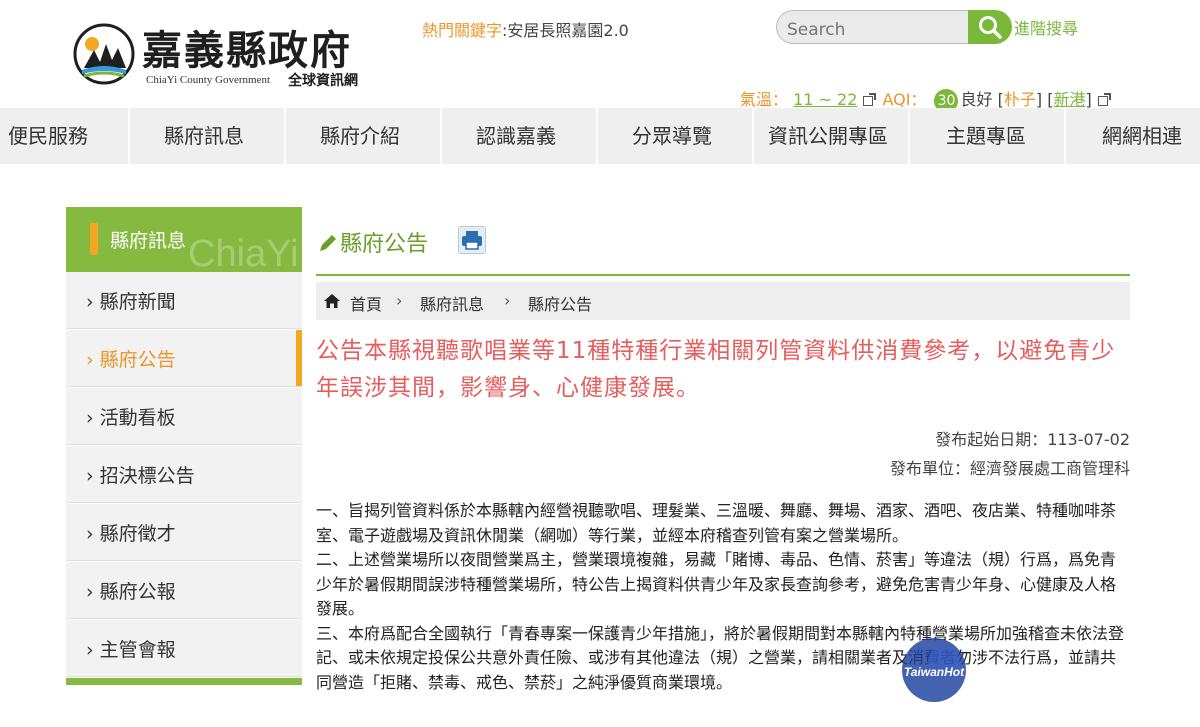  What do you see at coordinates (764, 99) in the screenshot?
I see `temperature-label: 氣溫：` at bounding box center [764, 99].